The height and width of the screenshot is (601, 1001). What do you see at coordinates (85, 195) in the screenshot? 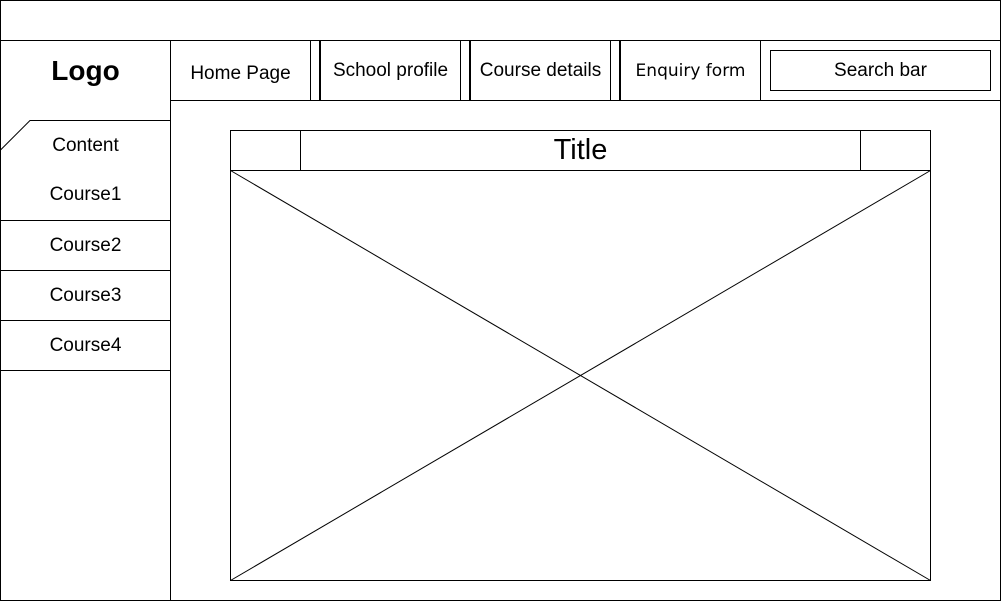
I see `sidebar-item-course1: Course1` at bounding box center [85, 195].